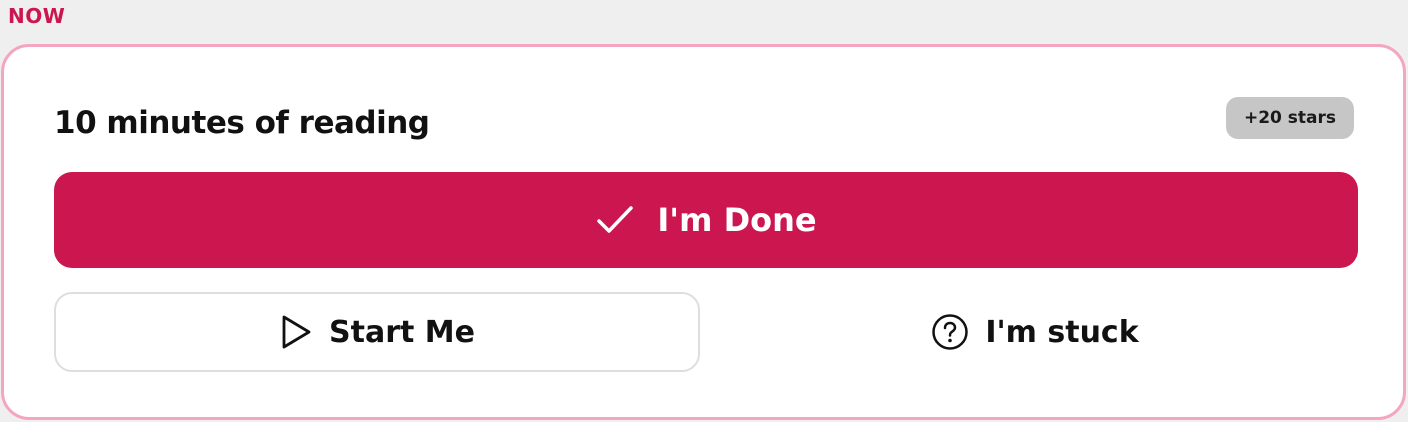  Describe the element at coordinates (615, 220) in the screenshot. I see `check-icon` at that location.